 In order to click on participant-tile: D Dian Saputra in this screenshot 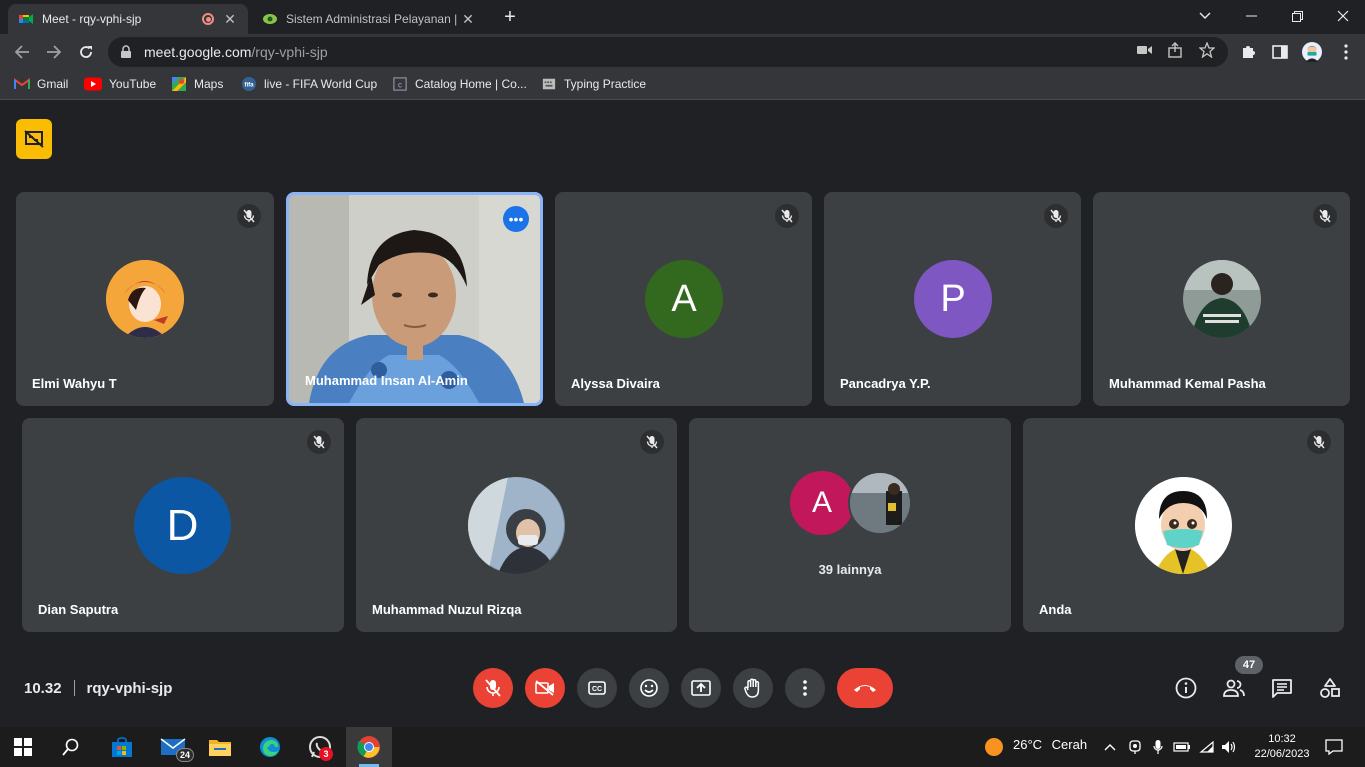, I will do `click(183, 525)`.